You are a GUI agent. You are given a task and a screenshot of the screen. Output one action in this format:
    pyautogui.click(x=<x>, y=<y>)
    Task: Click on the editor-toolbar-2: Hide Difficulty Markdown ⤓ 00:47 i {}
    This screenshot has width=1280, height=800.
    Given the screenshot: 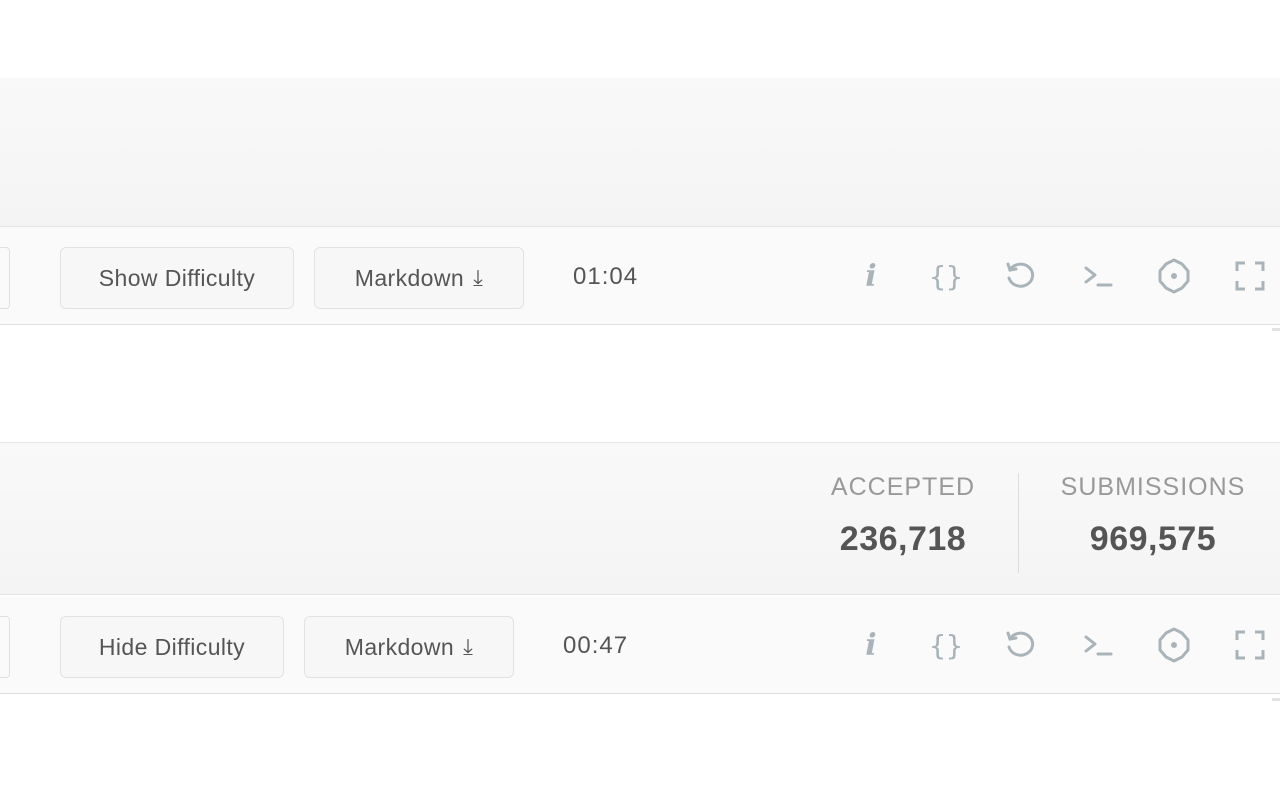 What is the action you would take?
    pyautogui.click(x=640, y=645)
    